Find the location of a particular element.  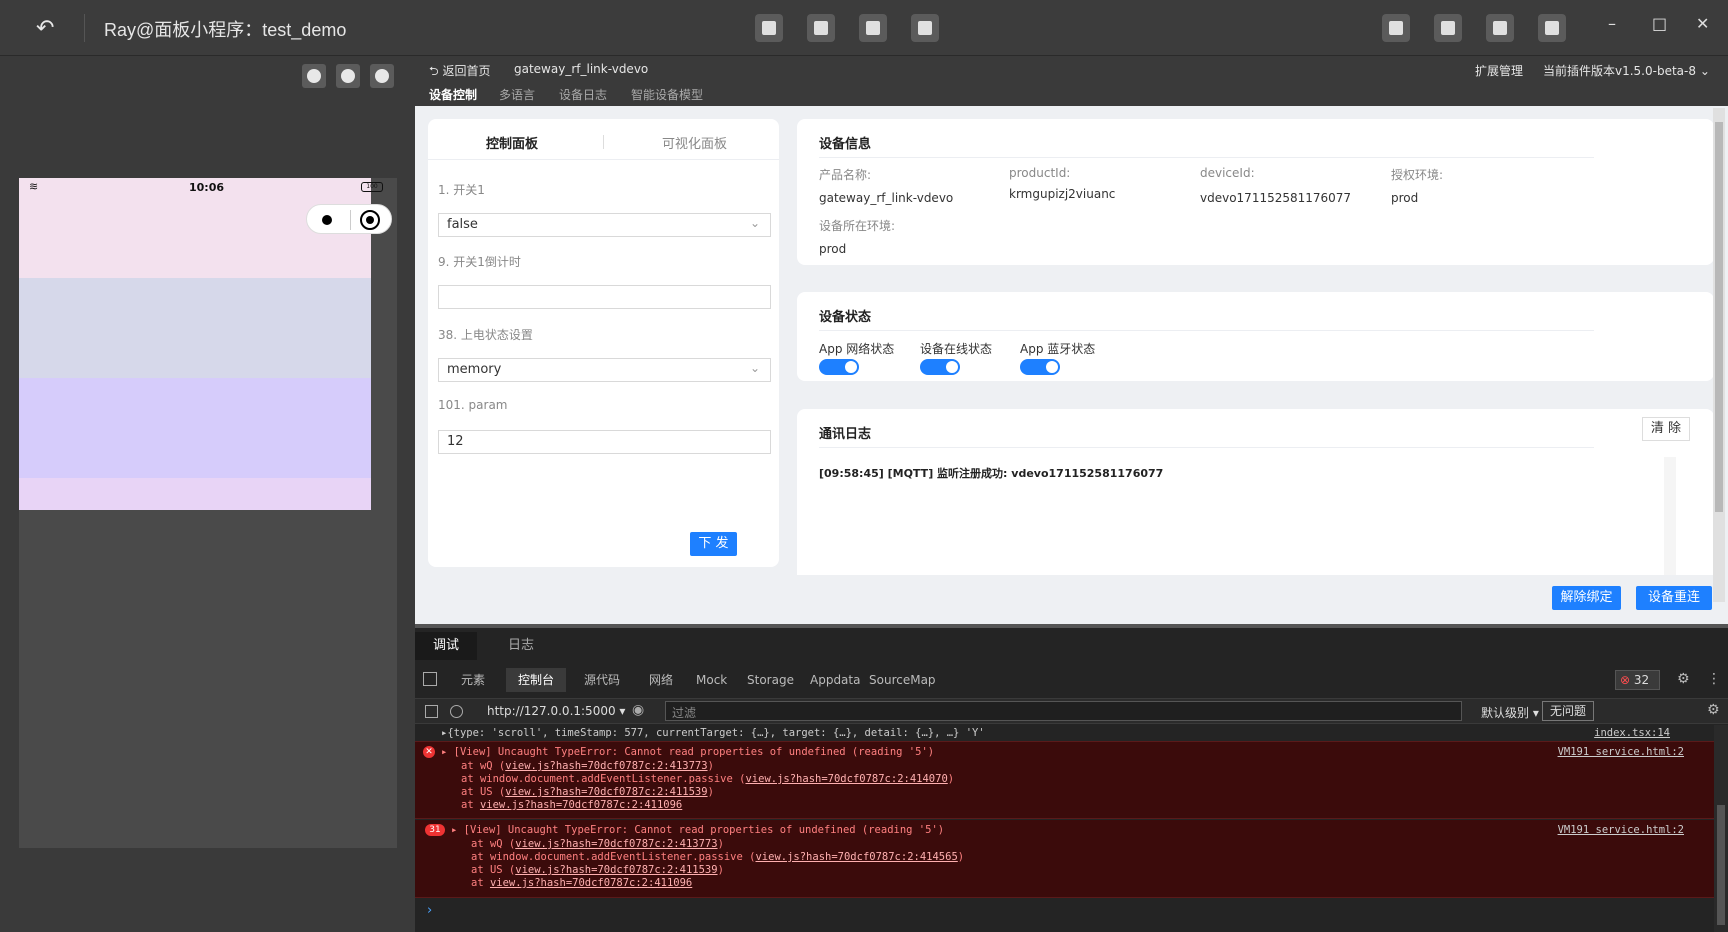

grid-icon is located at coordinates (382, 76).